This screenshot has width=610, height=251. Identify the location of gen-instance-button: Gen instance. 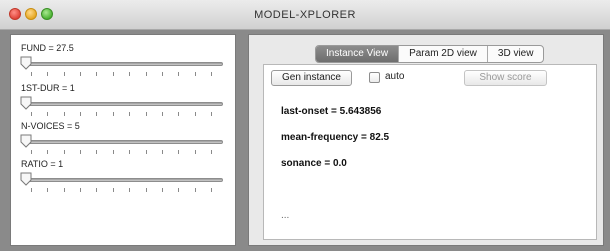
(311, 78).